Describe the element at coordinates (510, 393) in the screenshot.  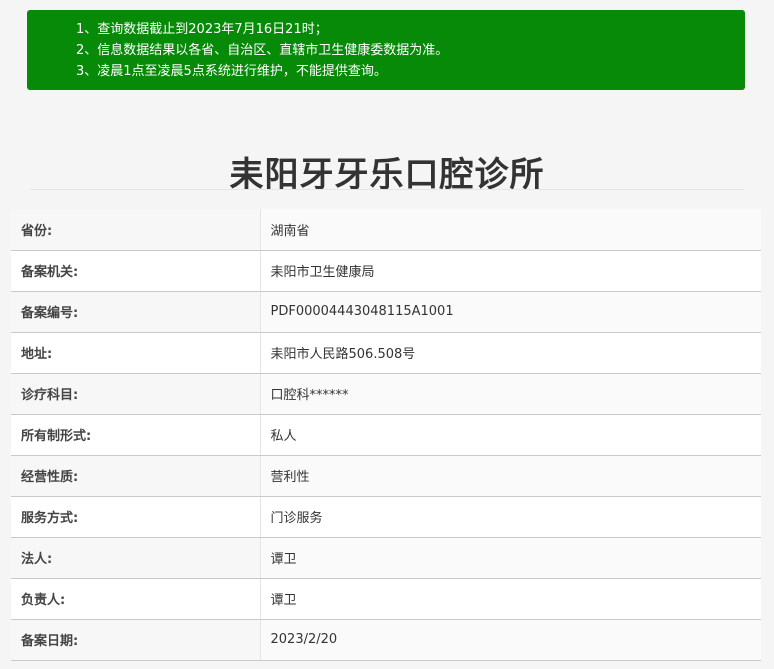
I see `departments-value: 口腔科******` at that location.